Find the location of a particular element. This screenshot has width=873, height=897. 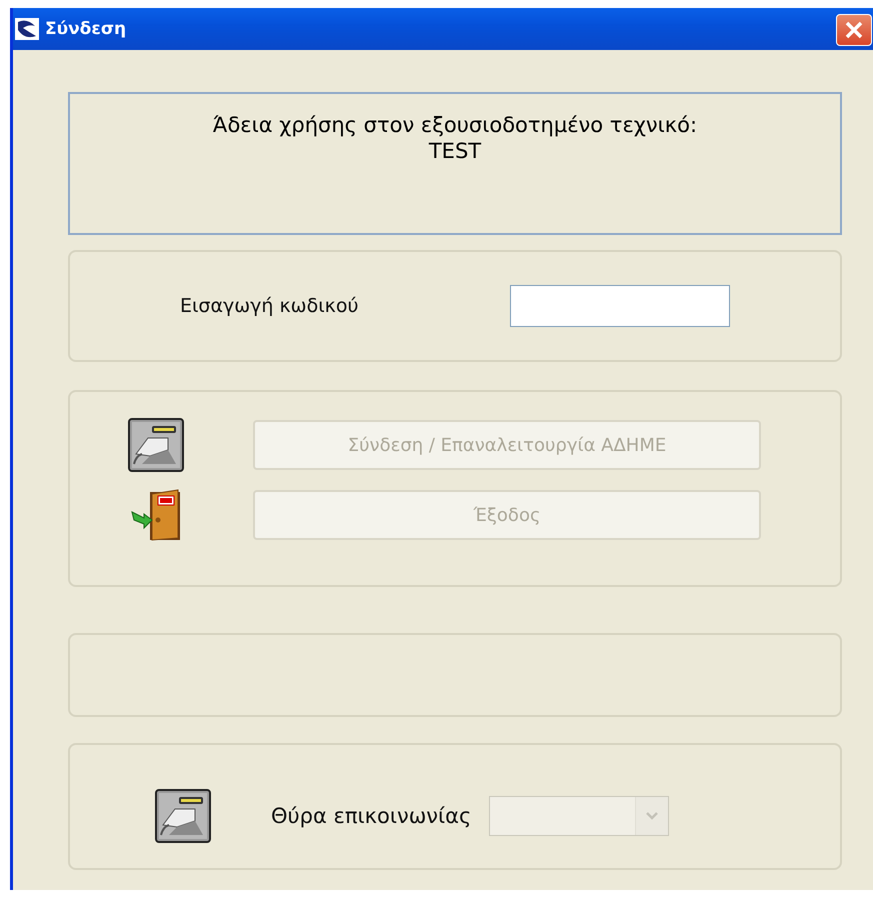

password-label: Εισαγωγή κωδικού is located at coordinates (270, 306).